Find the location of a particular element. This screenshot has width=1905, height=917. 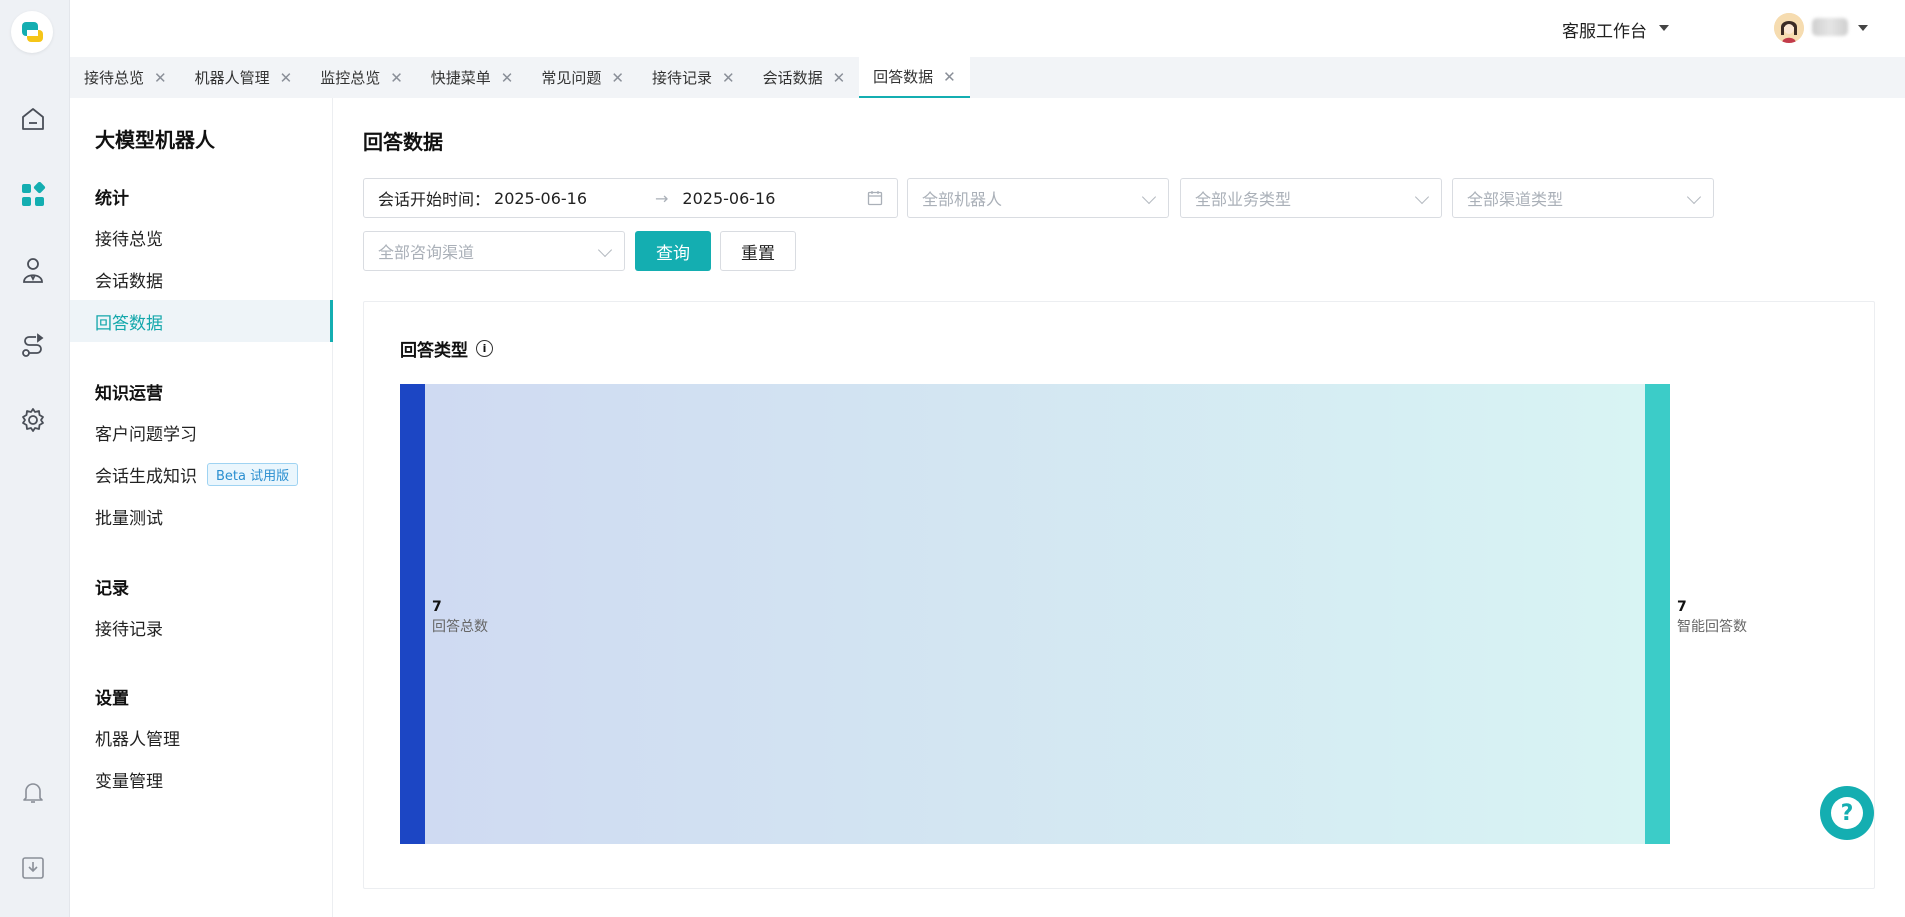

tab-reception-overview: 接待总览 ✕ is located at coordinates (125, 77).